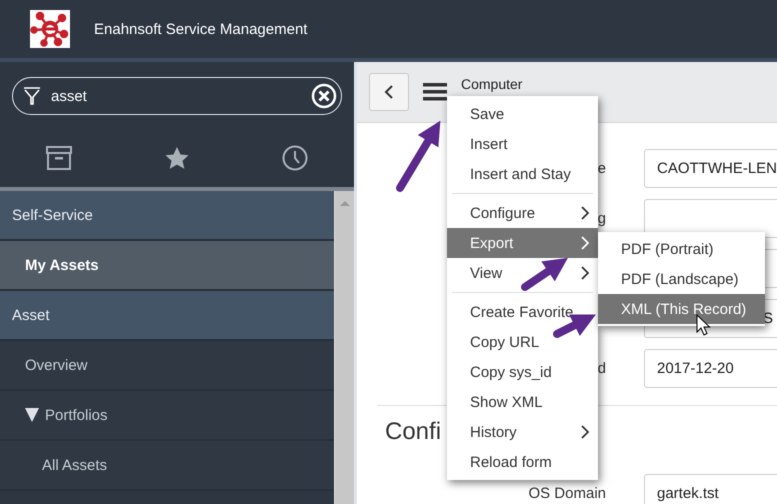 The height and width of the screenshot is (504, 777). Describe the element at coordinates (567, 493) in the screenshot. I see `field-label: OS Domain` at that location.